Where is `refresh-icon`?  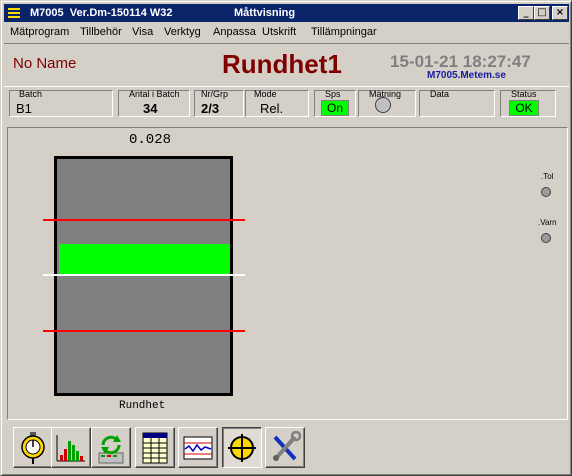 refresh-icon is located at coordinates (111, 449).